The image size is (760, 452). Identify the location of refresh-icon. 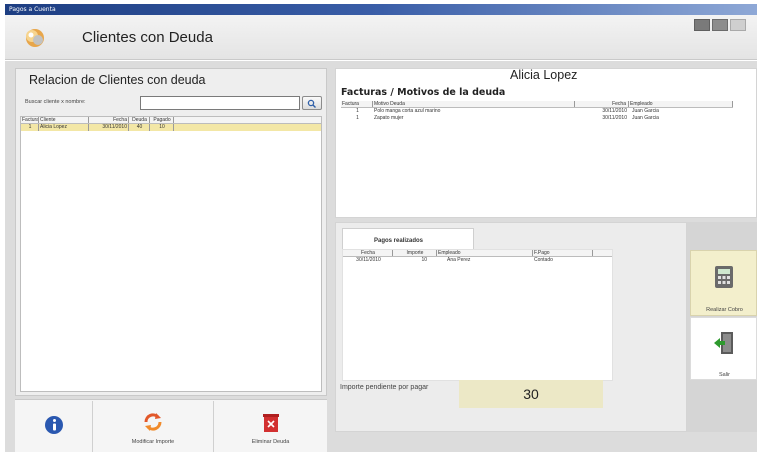
(153, 422).